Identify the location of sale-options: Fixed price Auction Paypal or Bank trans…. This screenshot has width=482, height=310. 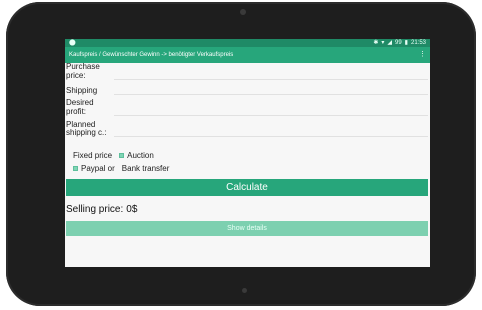
(247, 162).